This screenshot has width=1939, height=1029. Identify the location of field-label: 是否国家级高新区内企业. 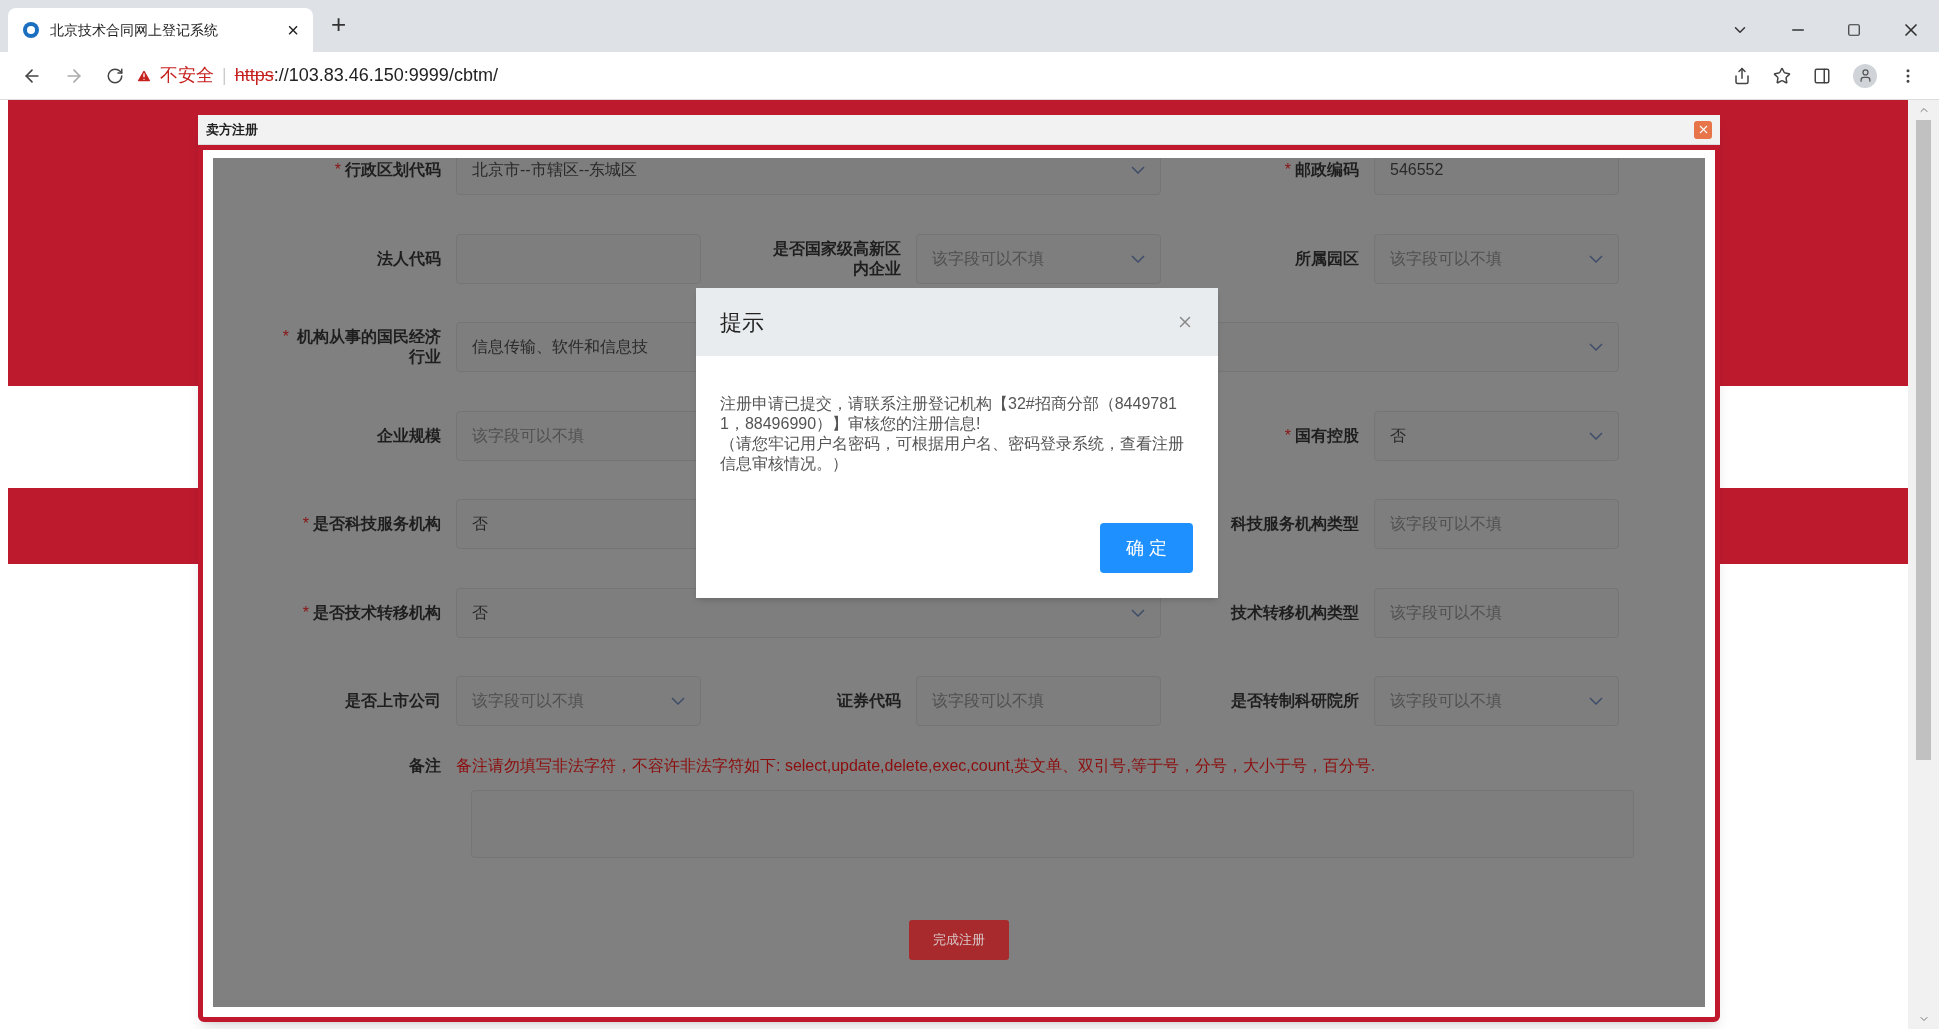
(836, 258).